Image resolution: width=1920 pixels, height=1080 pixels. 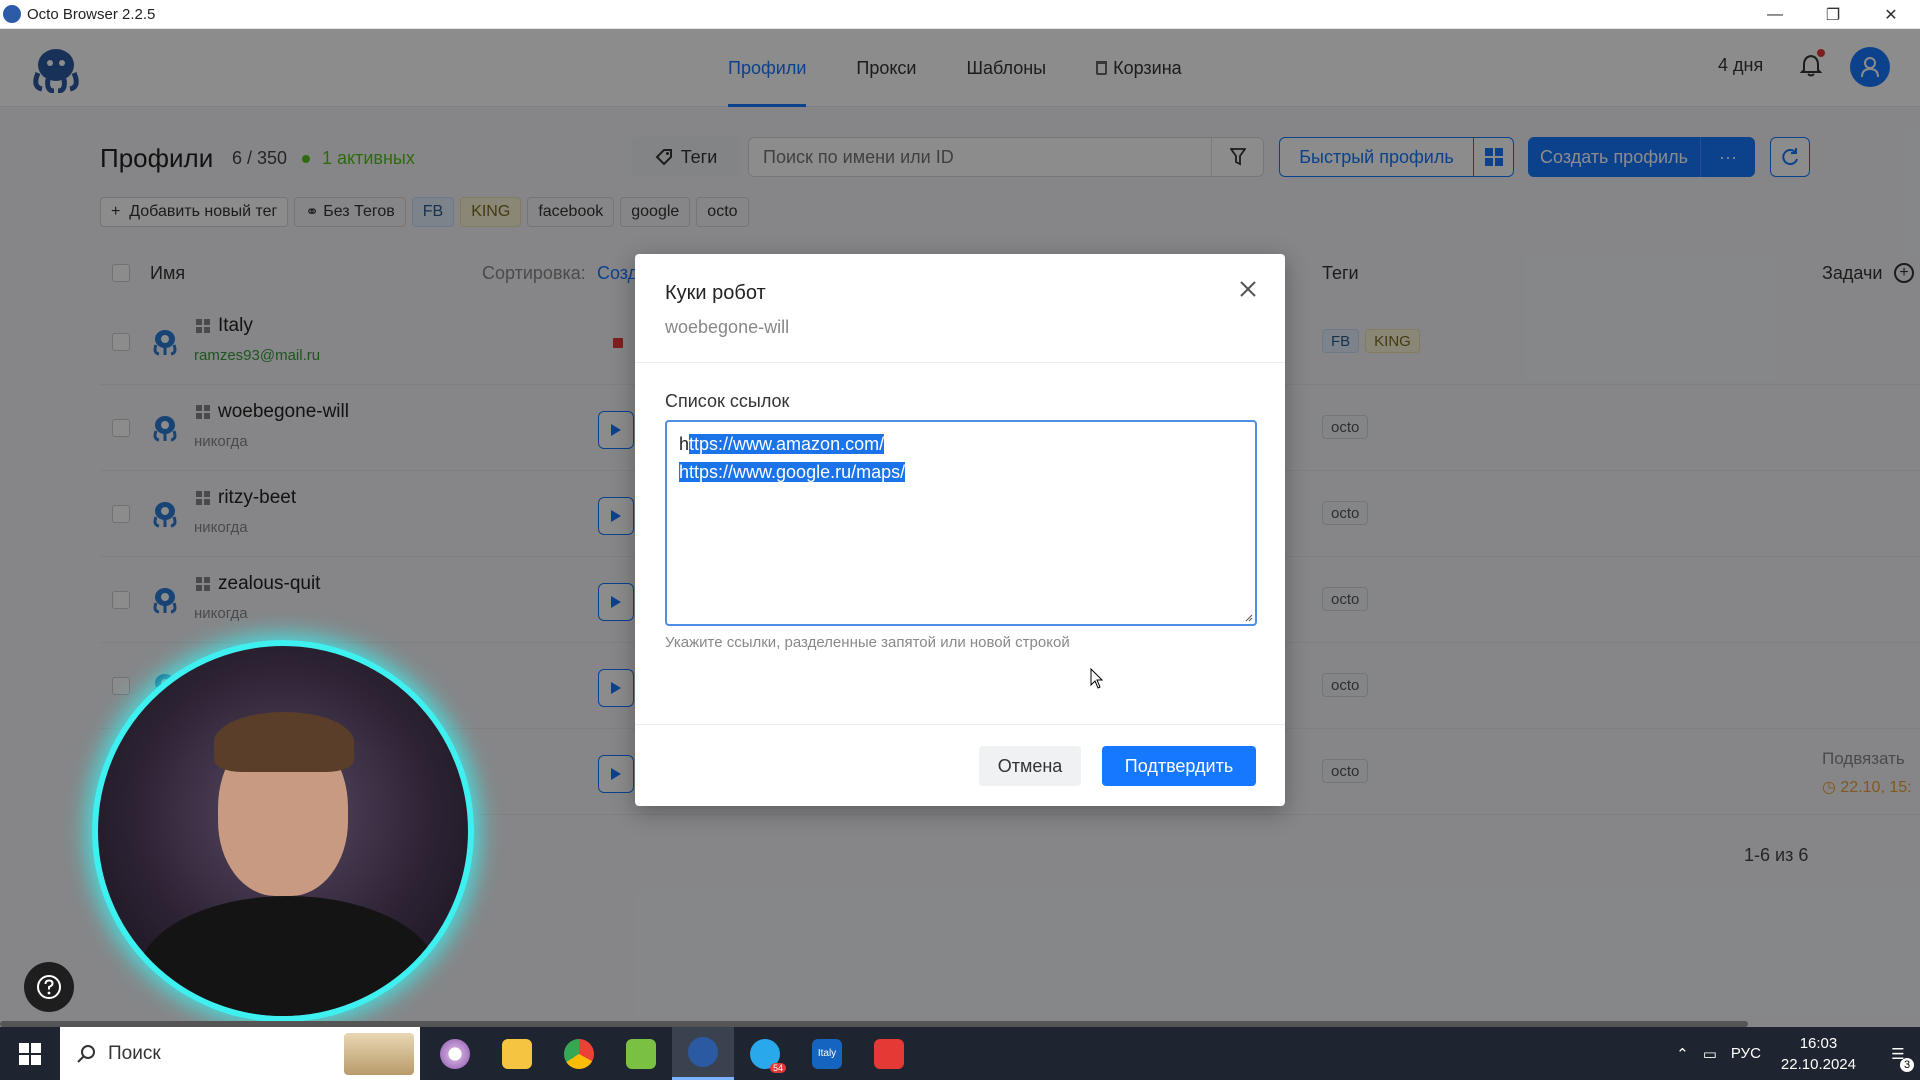 I want to click on help-button, so click(x=49, y=987).